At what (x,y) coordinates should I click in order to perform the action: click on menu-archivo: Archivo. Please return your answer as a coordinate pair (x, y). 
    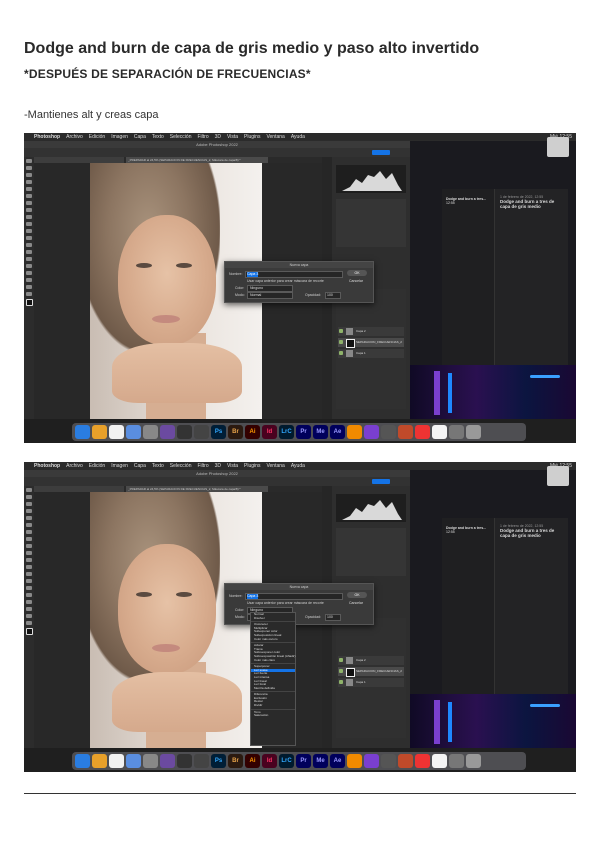
    Looking at the image, I should click on (74, 466).